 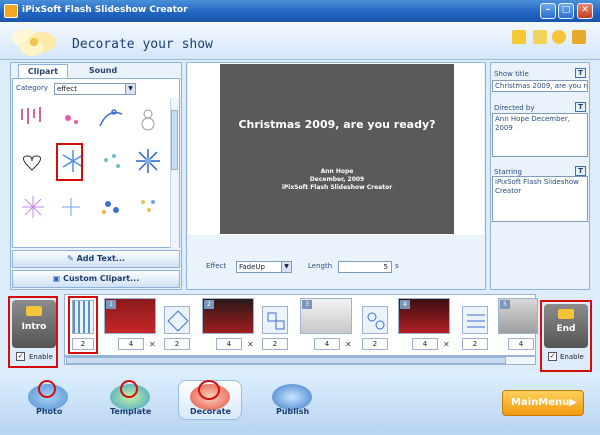 I want to click on show-title-label: Show title, so click(x=511, y=74).